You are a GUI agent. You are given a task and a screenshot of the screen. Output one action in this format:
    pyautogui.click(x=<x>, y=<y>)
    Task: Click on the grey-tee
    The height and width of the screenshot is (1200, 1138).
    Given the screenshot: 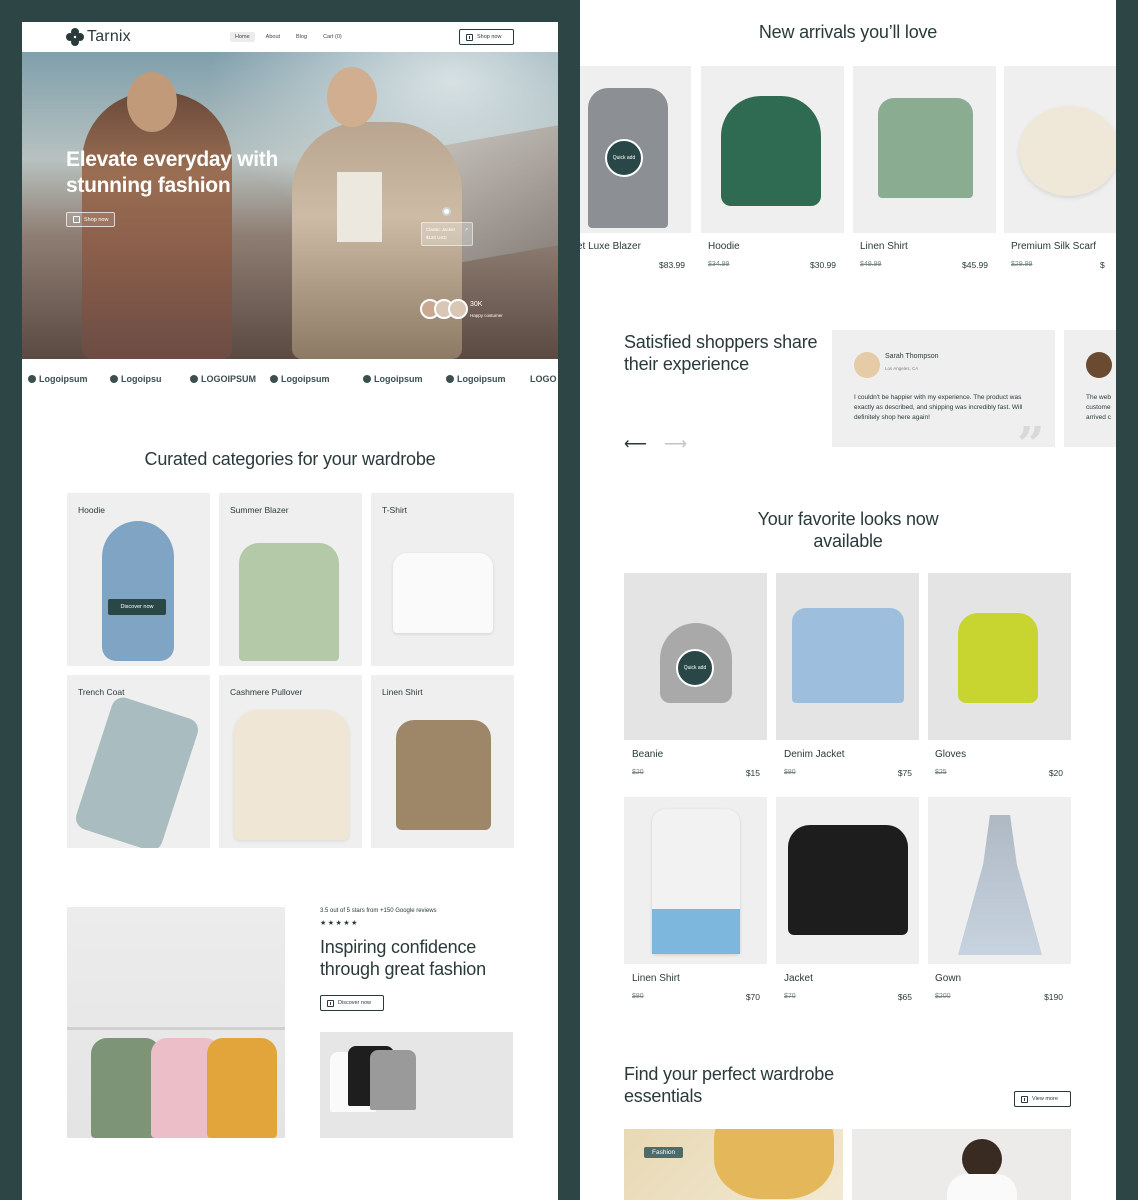 What is the action you would take?
    pyautogui.click(x=393, y=1080)
    